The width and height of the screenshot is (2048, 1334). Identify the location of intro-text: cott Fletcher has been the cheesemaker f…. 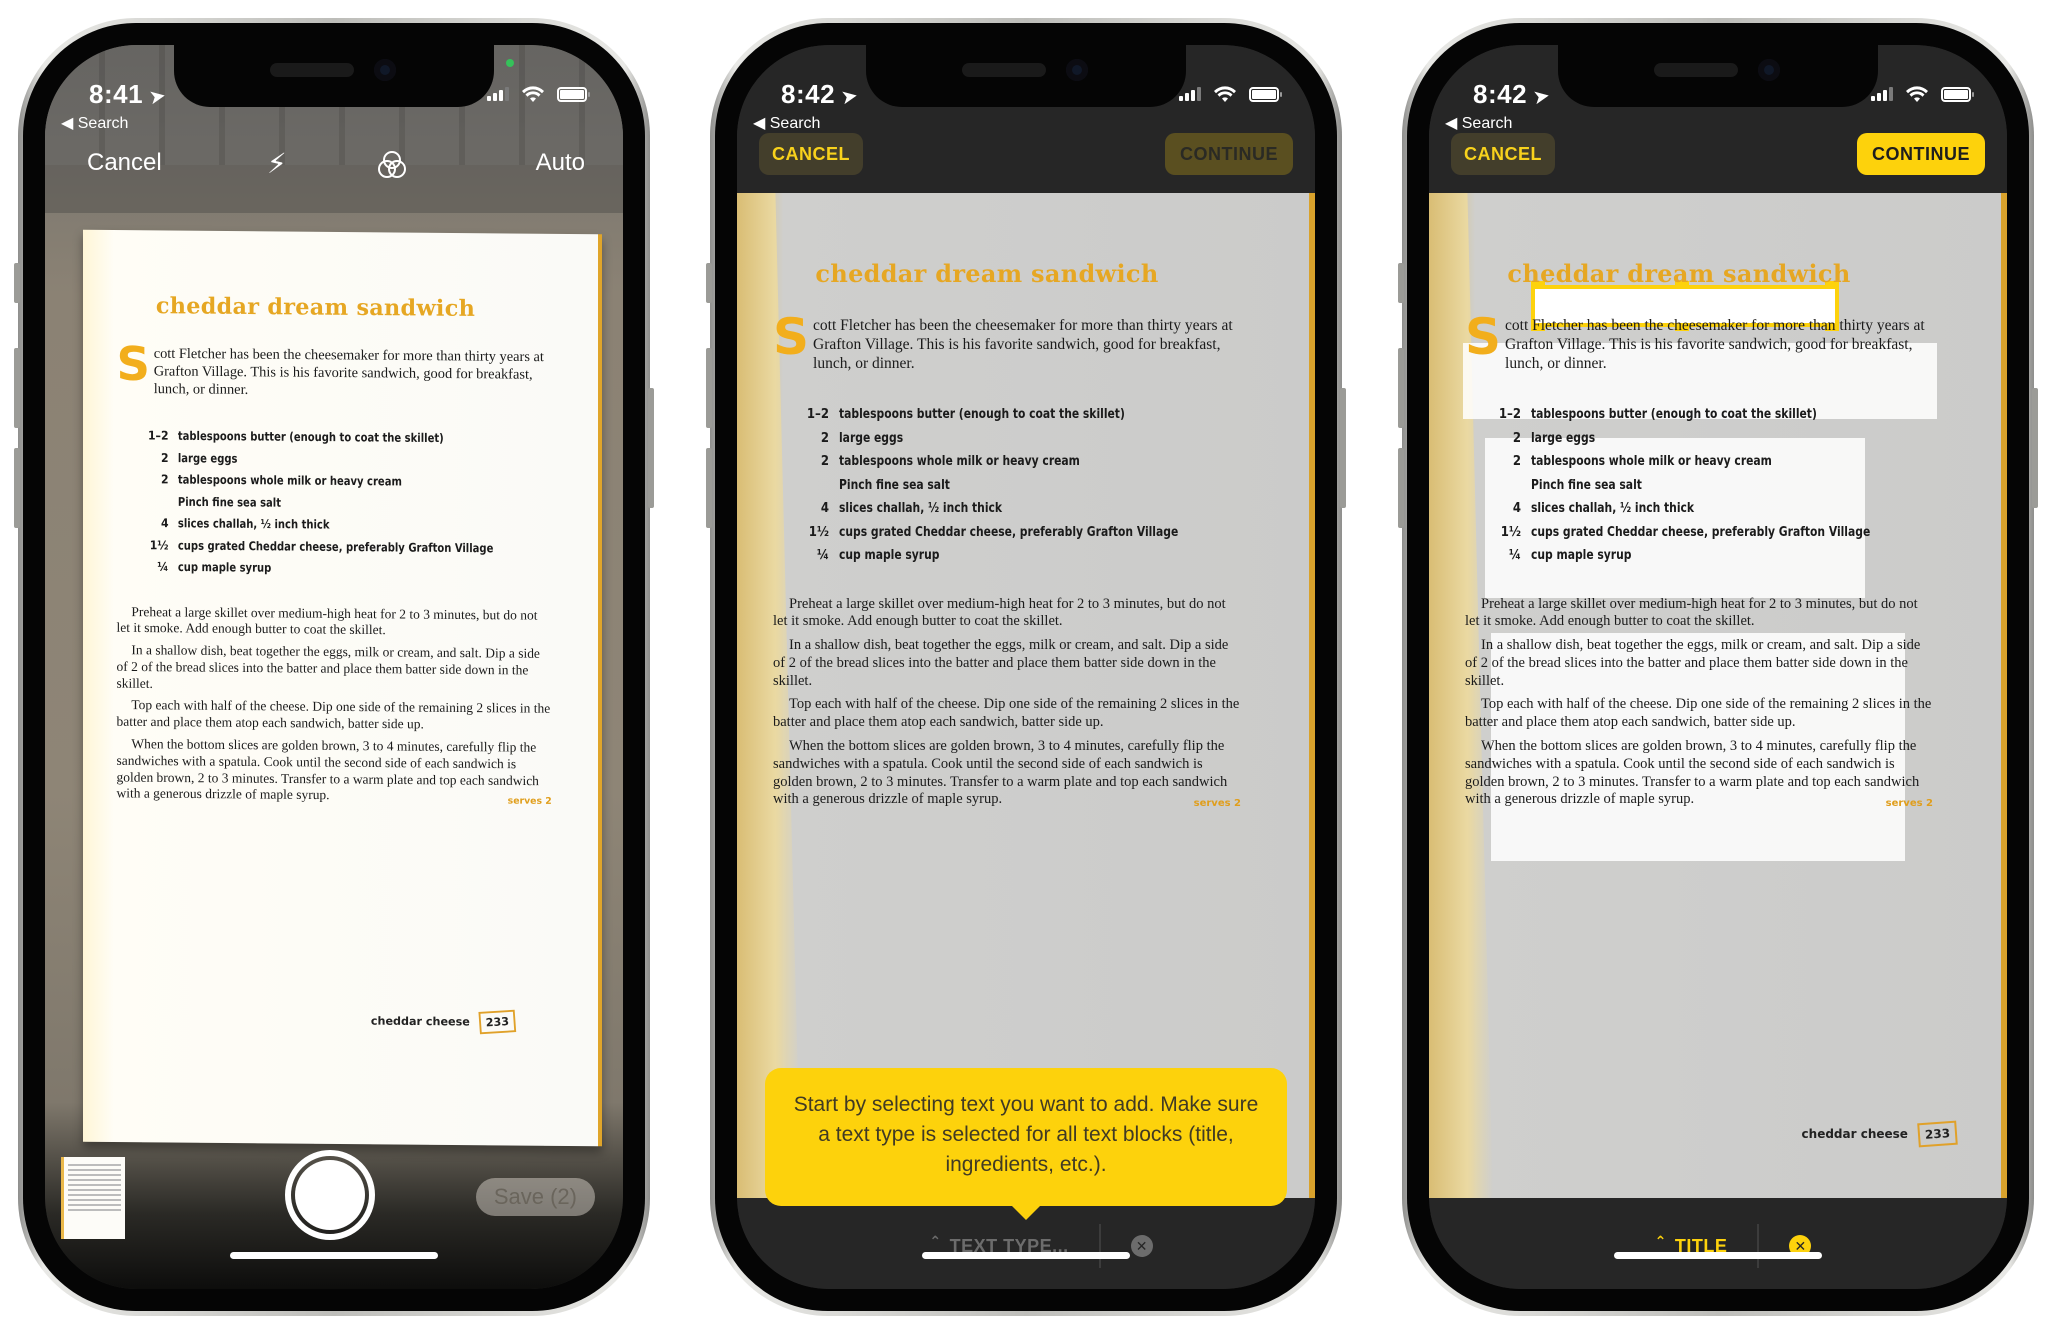
(1023, 344).